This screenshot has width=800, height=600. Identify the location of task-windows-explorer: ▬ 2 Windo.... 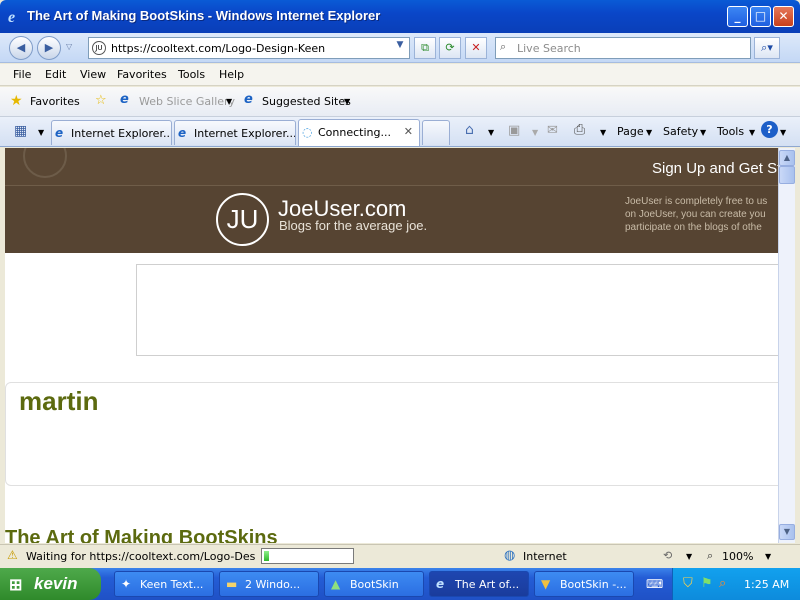
(269, 584).